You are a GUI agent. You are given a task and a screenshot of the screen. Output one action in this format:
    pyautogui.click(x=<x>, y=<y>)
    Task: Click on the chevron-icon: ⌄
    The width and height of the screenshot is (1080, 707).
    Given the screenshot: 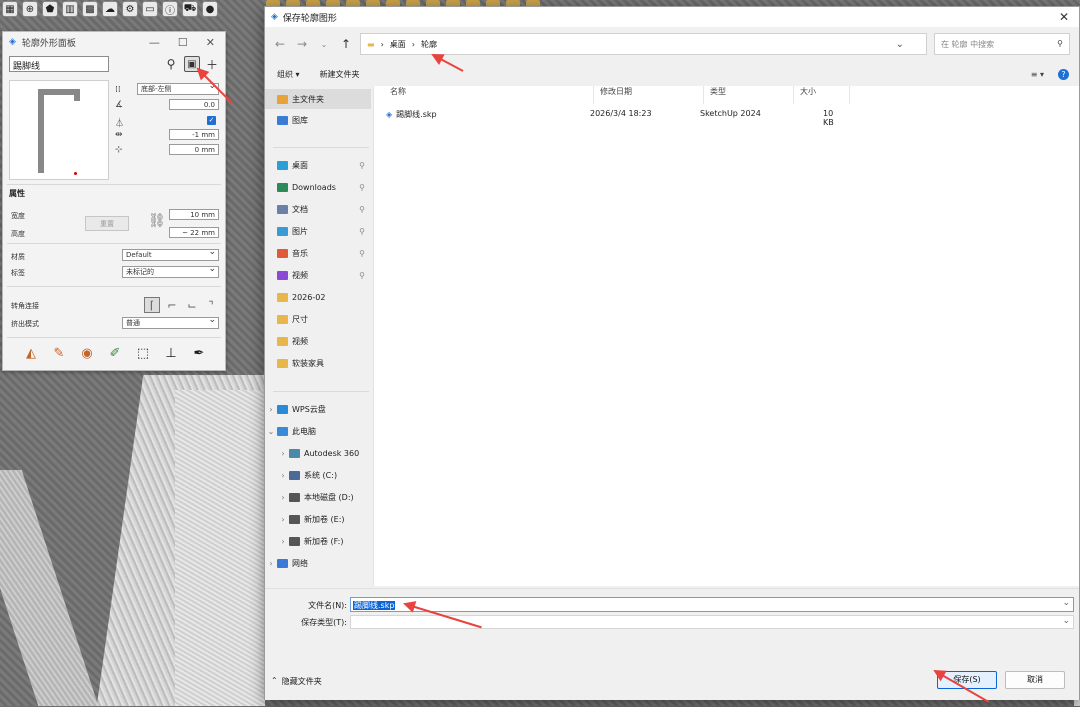 What is the action you would take?
    pyautogui.click(x=271, y=431)
    